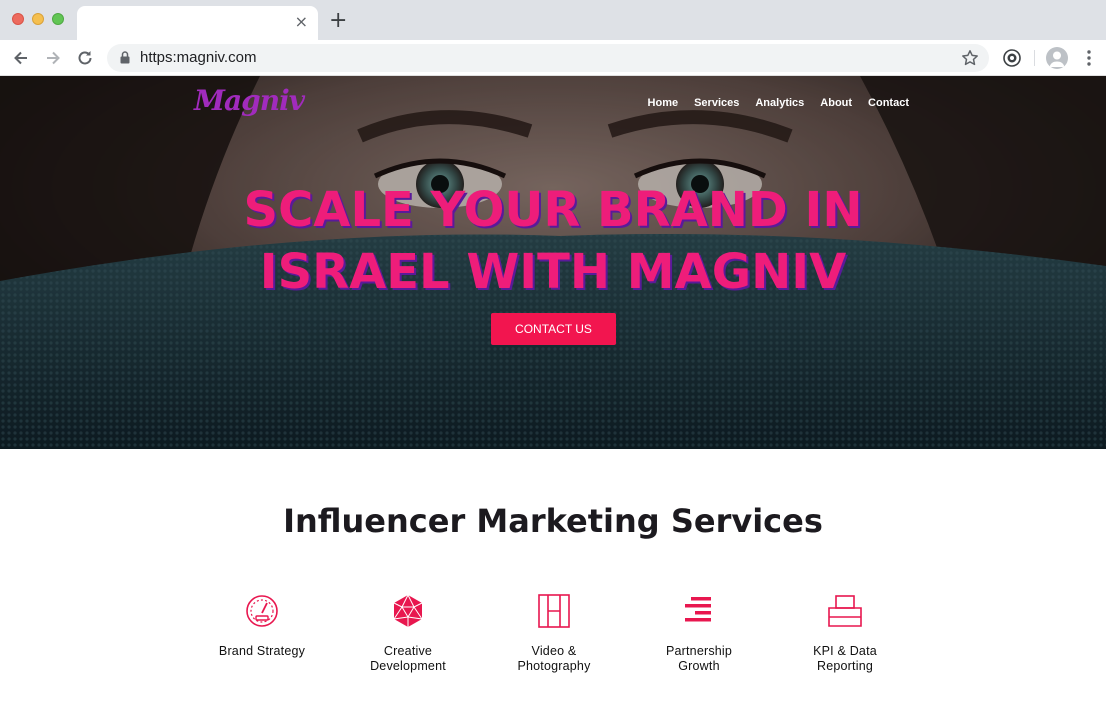 This screenshot has height=713, width=1106. I want to click on polyhedron-icon, so click(408, 610).